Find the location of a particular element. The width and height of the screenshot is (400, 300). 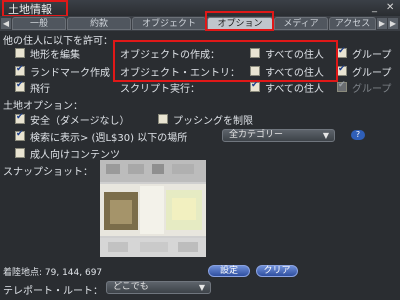

mature-content-checkbox is located at coordinates (20, 153).